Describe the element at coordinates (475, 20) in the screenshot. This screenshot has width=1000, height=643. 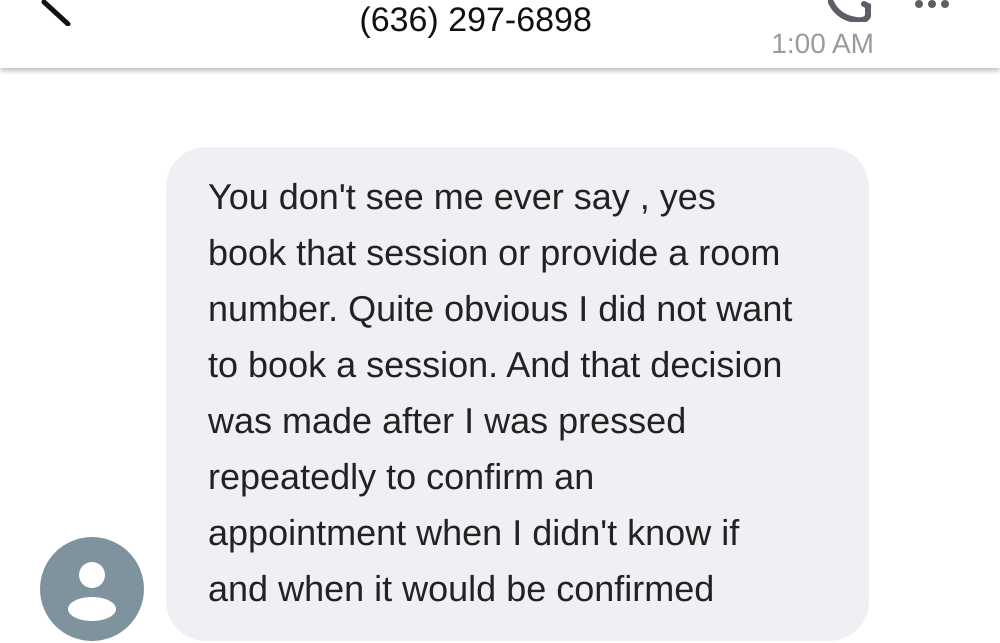
I see `contact-number: (636) 297-6898` at that location.